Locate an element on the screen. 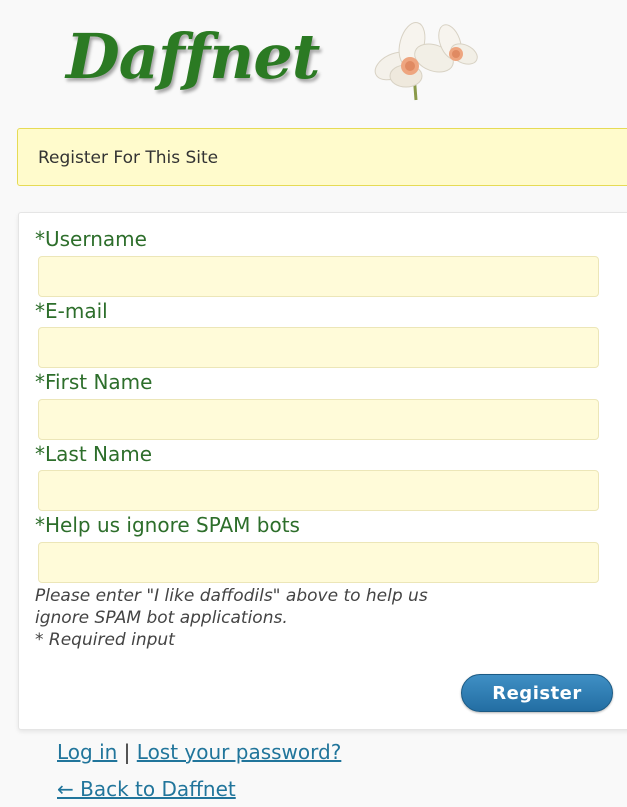 This screenshot has height=807, width=627. first-name-input is located at coordinates (318, 419).